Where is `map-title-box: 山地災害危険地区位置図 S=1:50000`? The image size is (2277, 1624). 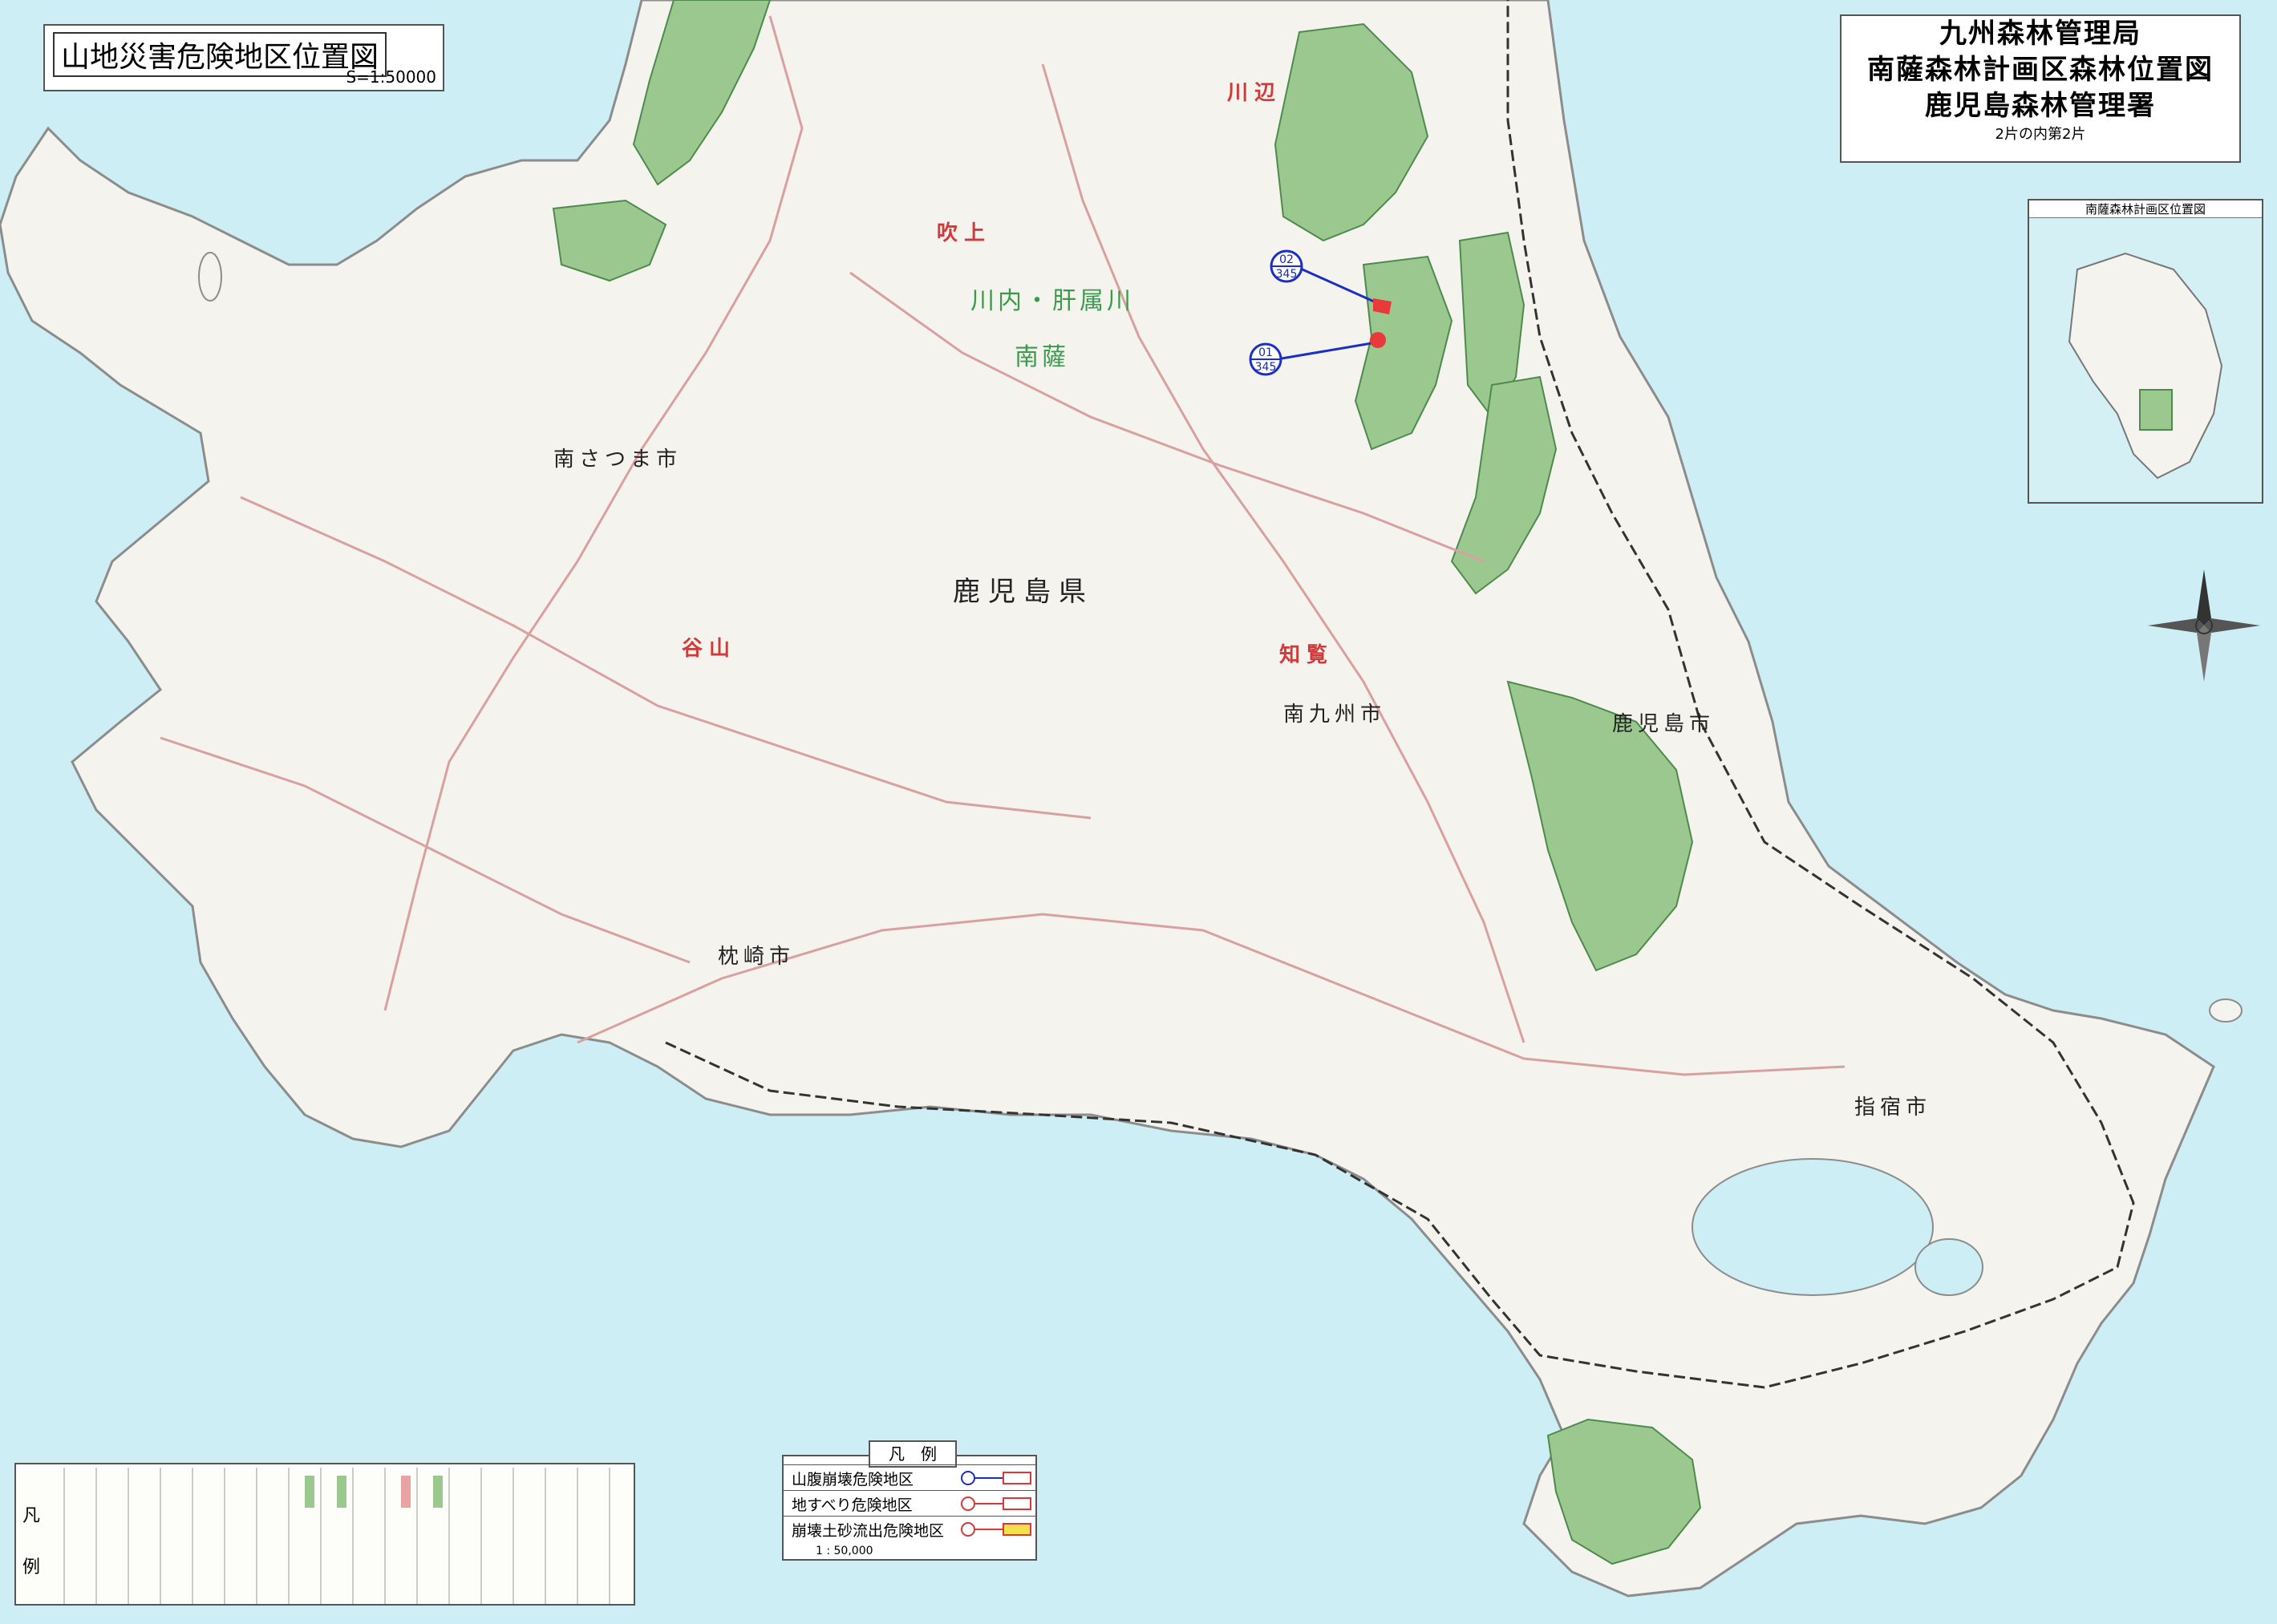
map-title-box: 山地災害危険地区位置図 S=1:50000 is located at coordinates (243, 57).